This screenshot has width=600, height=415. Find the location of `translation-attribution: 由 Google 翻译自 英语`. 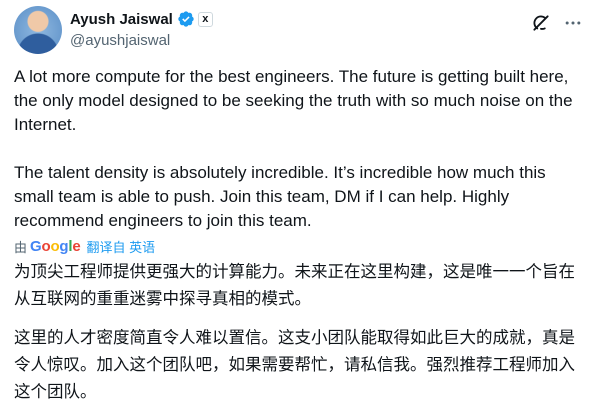

translation-attribution: 由 Google 翻译自 英语 is located at coordinates (84, 246).